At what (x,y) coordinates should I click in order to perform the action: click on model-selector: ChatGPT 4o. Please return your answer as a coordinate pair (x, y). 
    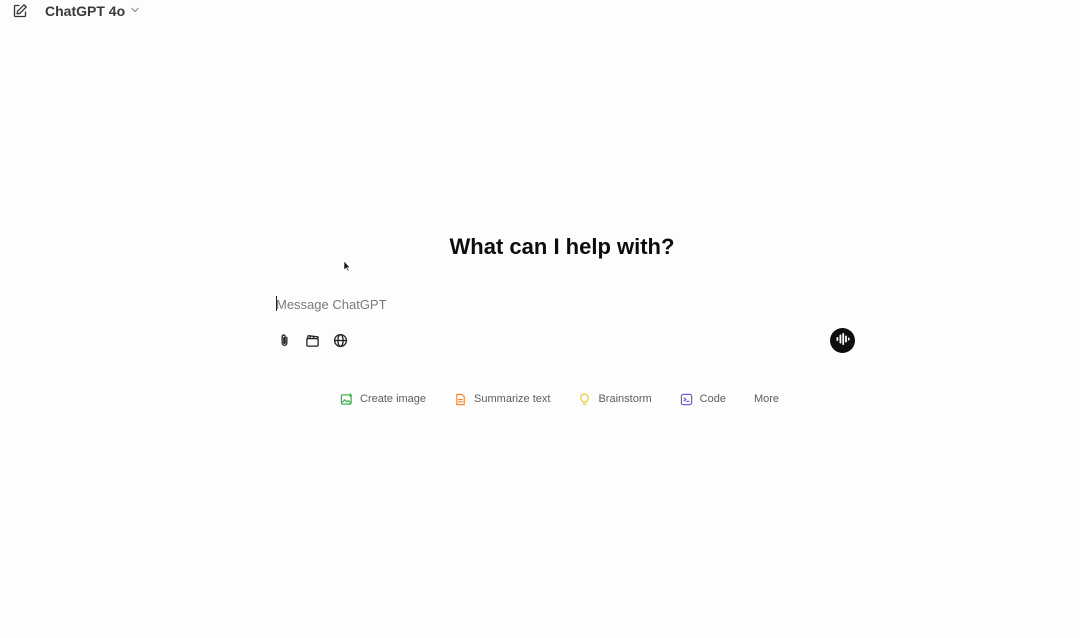
    Looking at the image, I should click on (92, 11).